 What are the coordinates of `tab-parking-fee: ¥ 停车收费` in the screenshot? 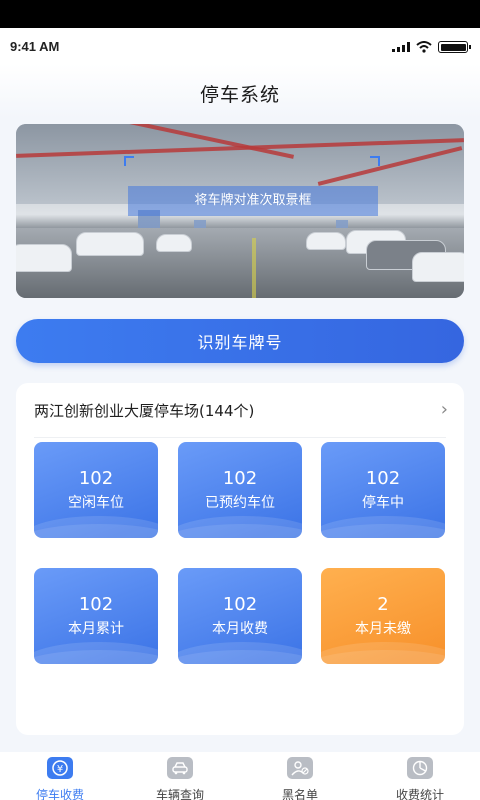 It's located at (60, 776).